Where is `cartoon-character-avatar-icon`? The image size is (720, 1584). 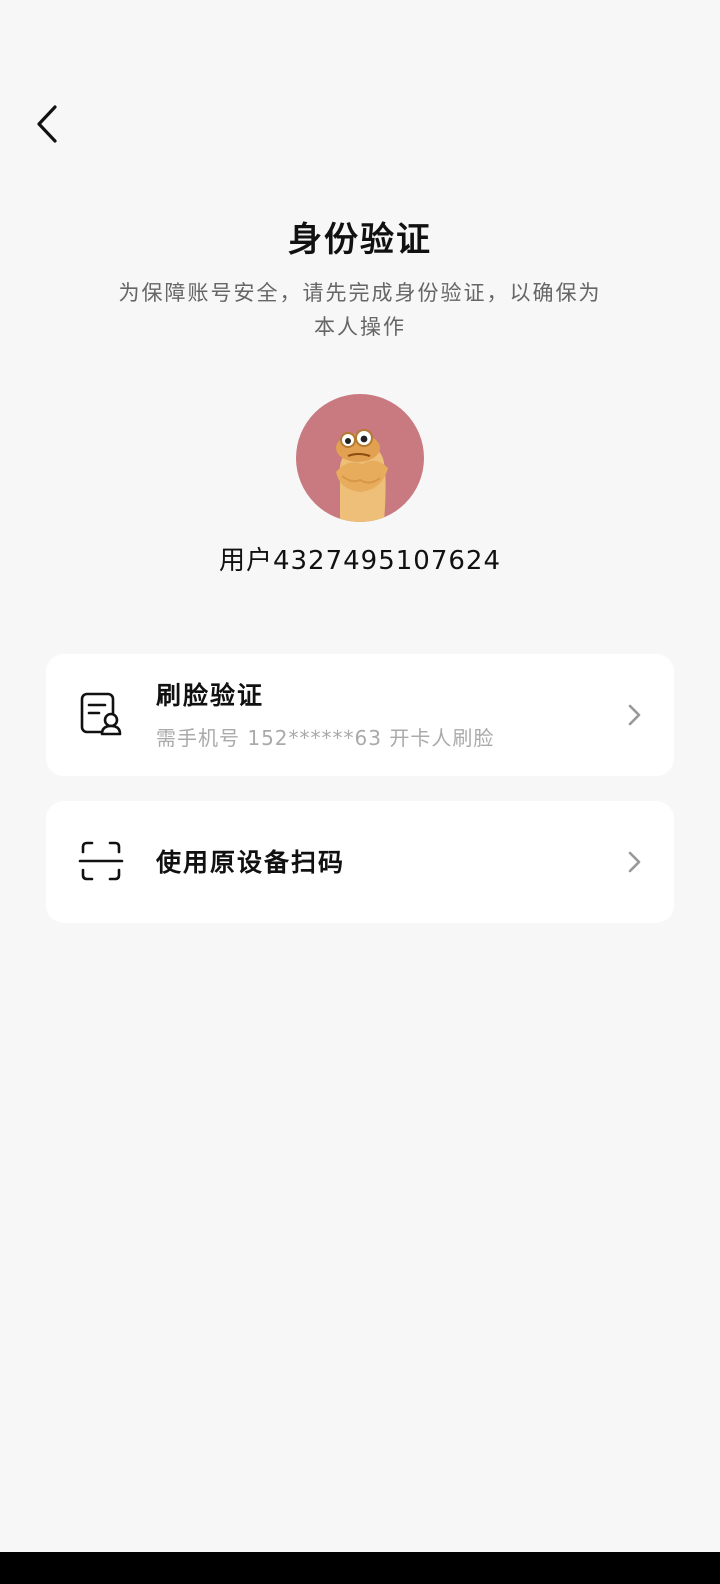
cartoon-character-avatar-icon is located at coordinates (362, 475).